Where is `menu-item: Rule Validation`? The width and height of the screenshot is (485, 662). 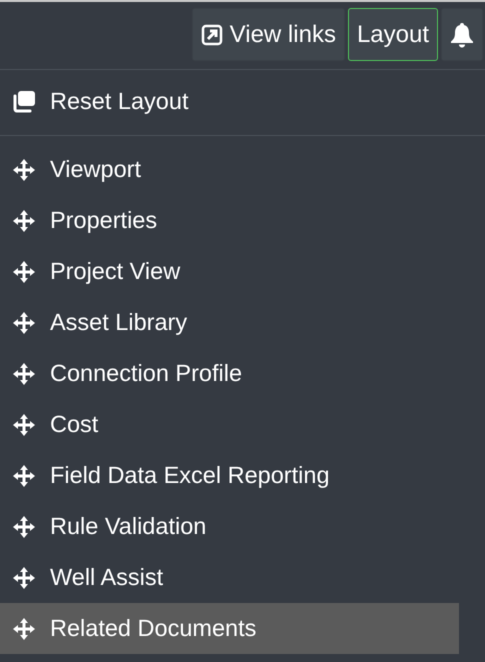 menu-item: Rule Validation is located at coordinates (229, 526).